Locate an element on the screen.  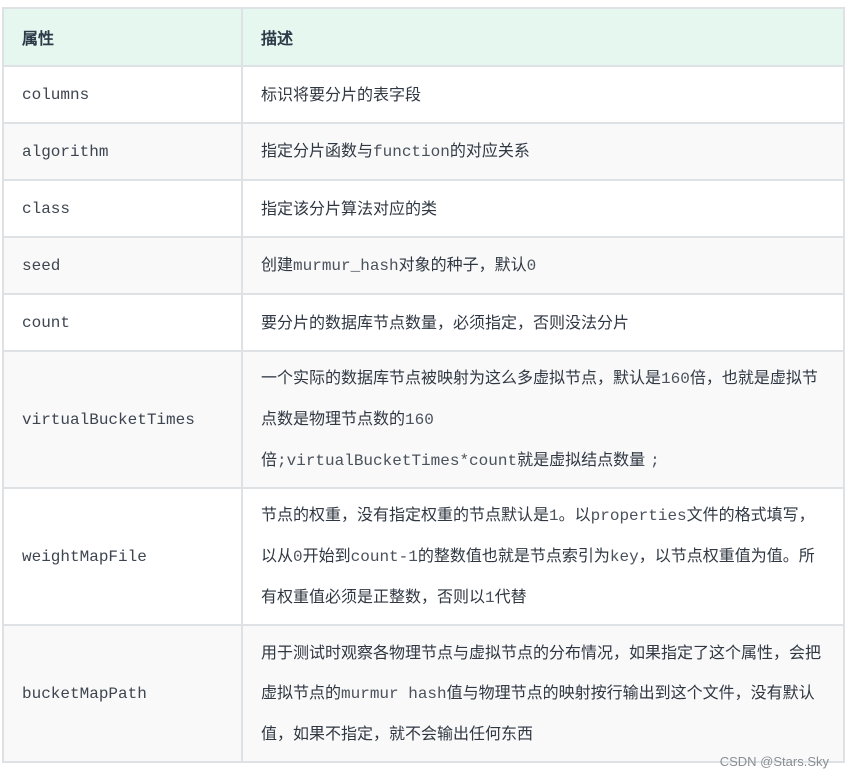
description-cell: 标识将要分片的表字段 is located at coordinates (543, 94).